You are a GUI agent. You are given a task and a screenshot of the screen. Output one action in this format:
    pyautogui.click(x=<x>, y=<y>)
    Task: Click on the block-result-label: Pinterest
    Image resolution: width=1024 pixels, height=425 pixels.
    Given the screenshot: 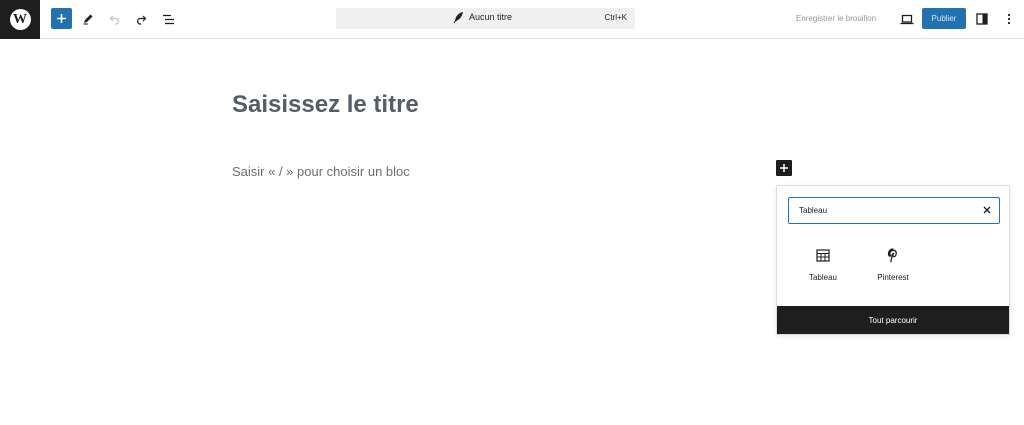 What is the action you would take?
    pyautogui.click(x=893, y=277)
    